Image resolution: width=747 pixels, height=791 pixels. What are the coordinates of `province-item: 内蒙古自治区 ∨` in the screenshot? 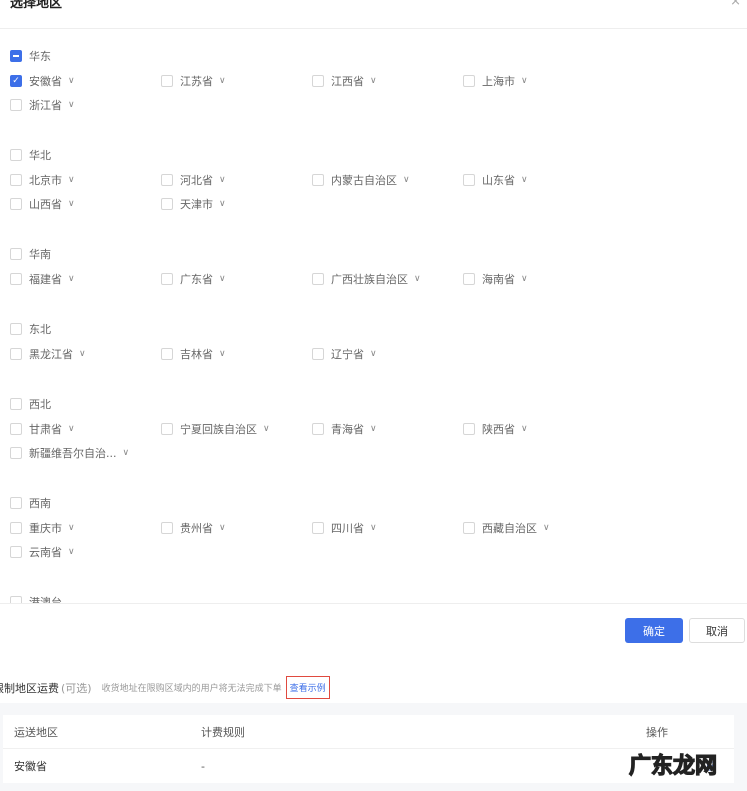 It's located at (387, 180).